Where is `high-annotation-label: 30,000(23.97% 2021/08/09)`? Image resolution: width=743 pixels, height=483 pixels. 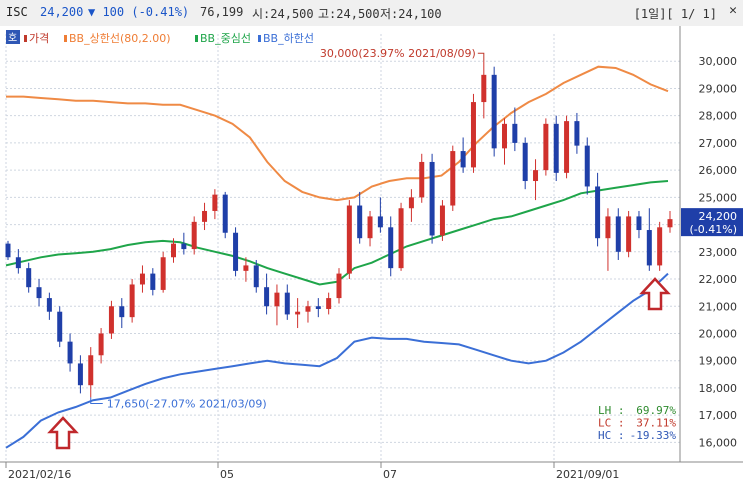 high-annotation-label: 30,000(23.97% 2021/08/09) is located at coordinates (398, 53).